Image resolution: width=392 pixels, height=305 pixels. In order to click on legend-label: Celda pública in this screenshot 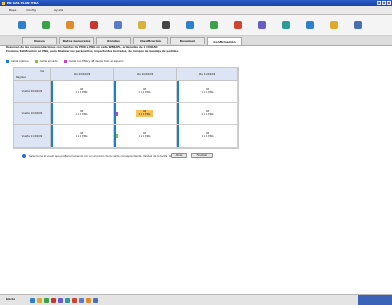, I will do `click(20, 61)`.